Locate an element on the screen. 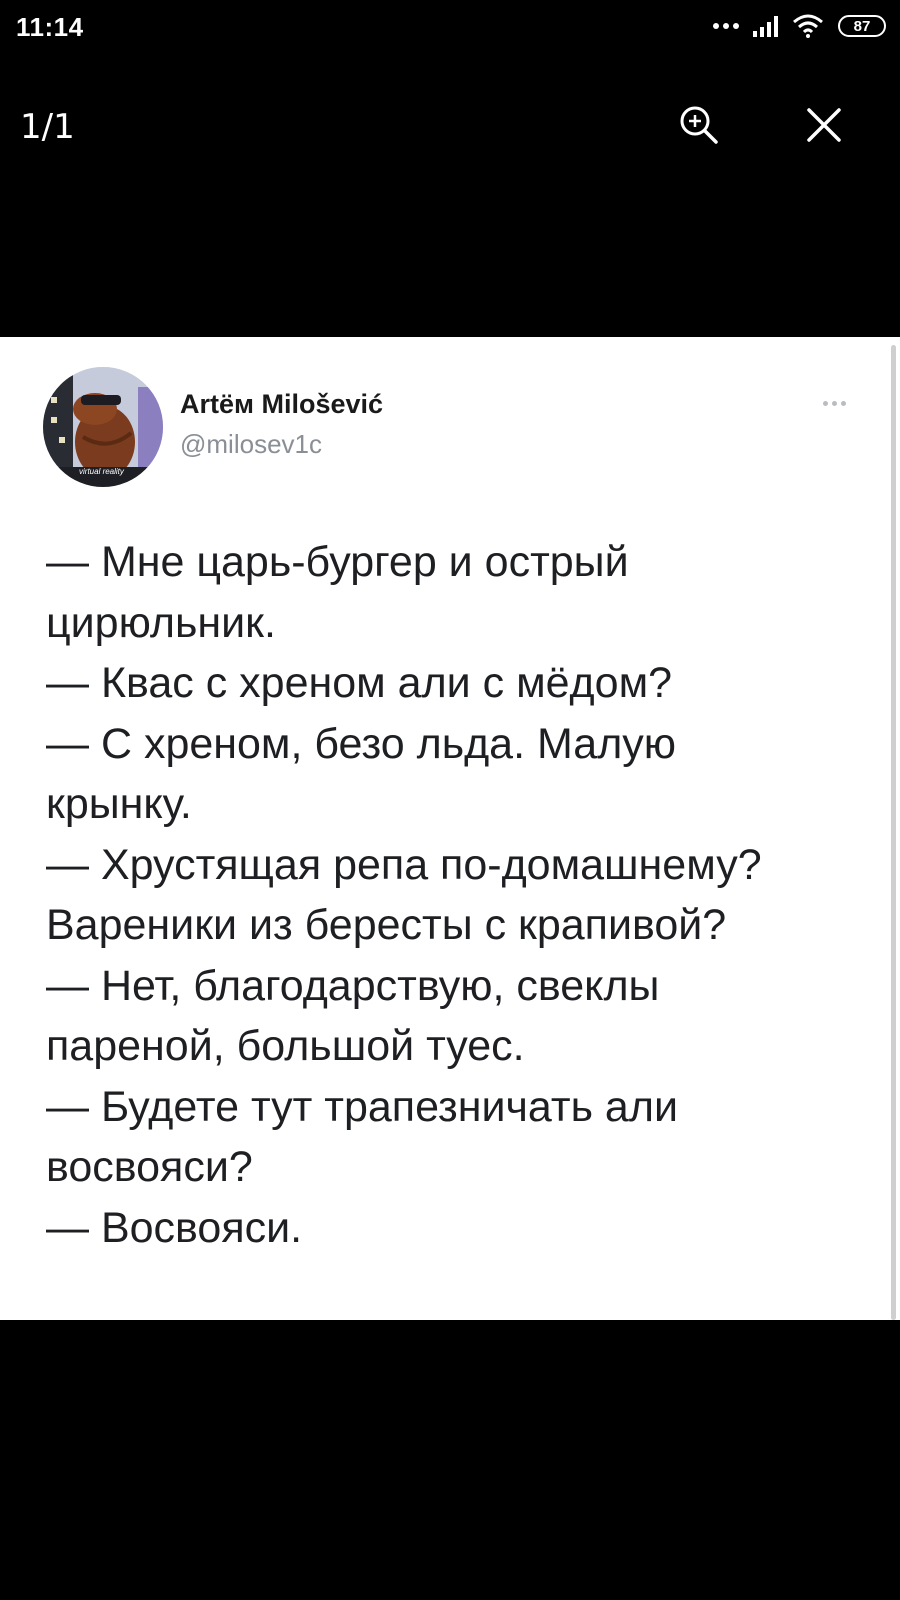 Image resolution: width=900 pixels, height=1600 pixels. scroll-indicator is located at coordinates (893, 832).